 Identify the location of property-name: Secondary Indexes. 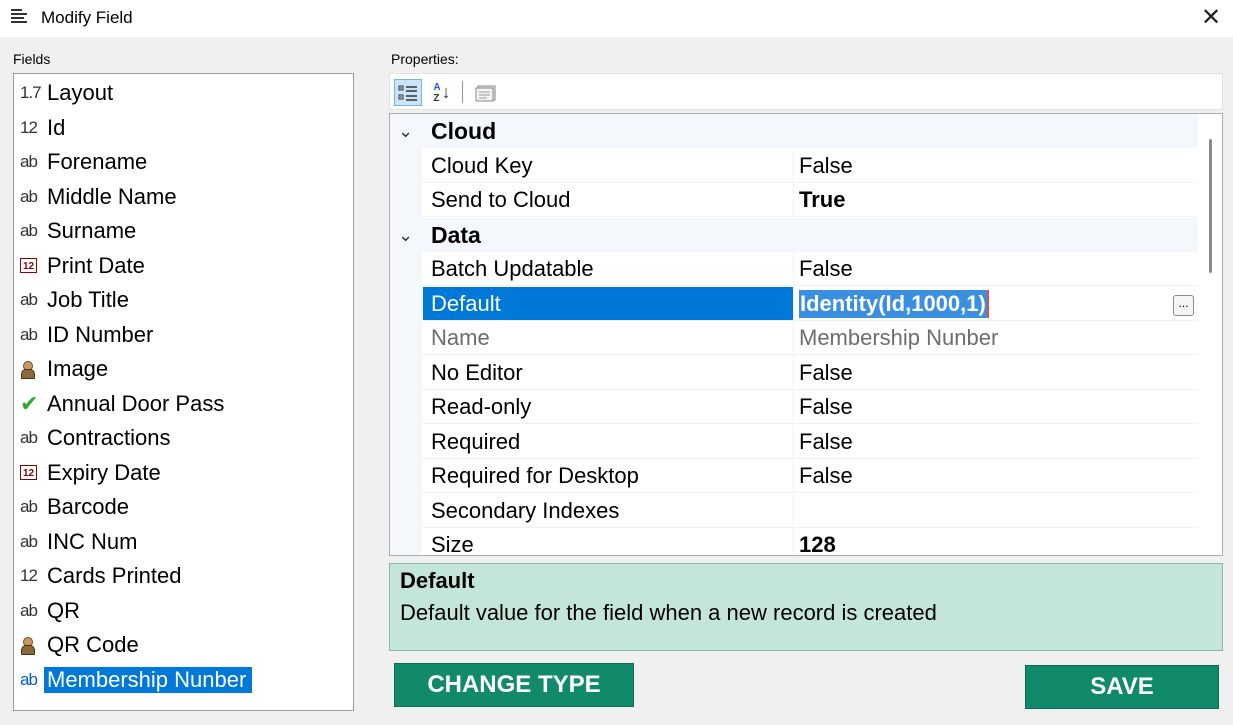
(525, 510).